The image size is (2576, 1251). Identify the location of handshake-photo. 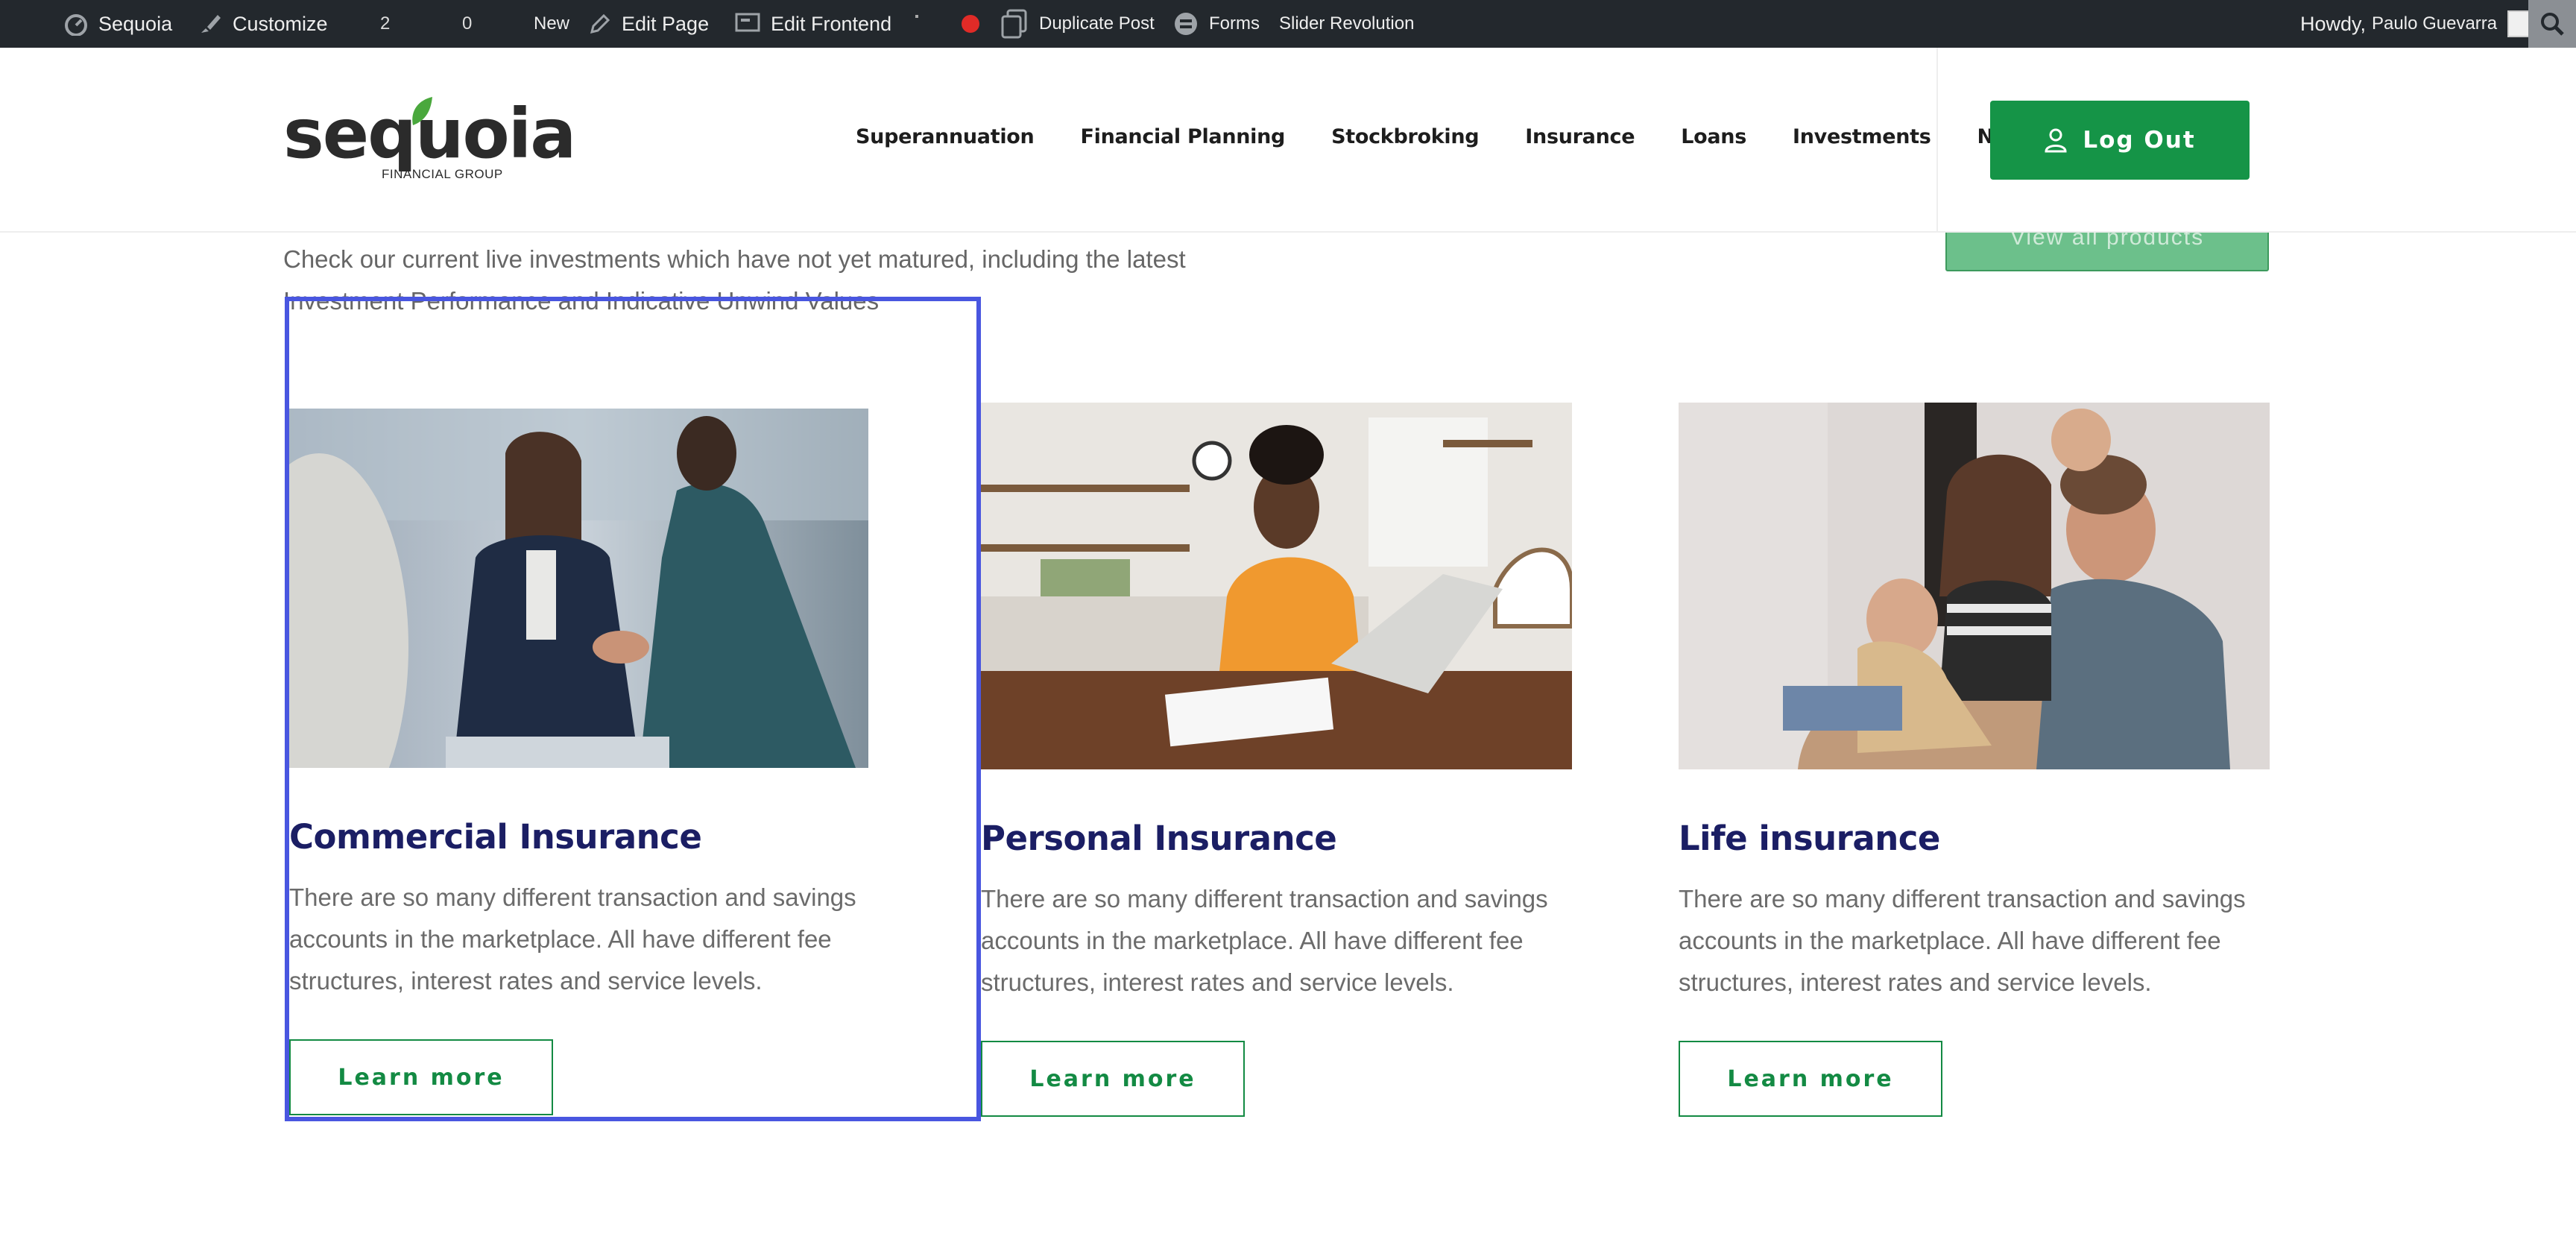
(578, 588).